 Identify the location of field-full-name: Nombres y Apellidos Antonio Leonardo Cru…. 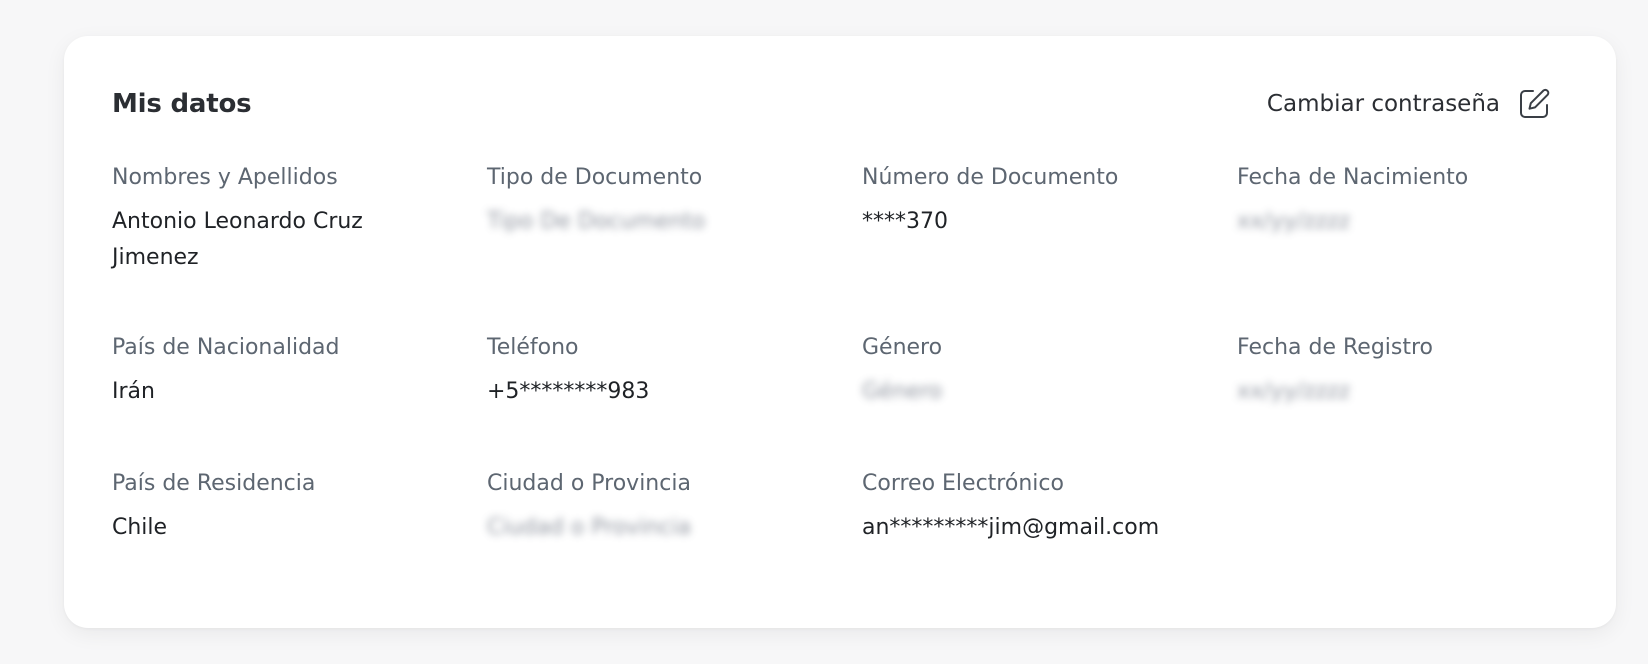
(282, 220).